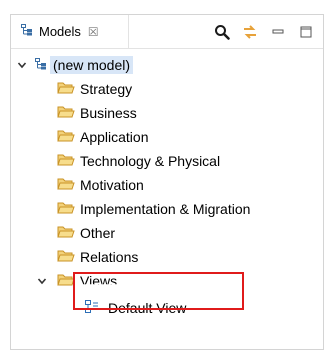 Image resolution: width=331 pixels, height=361 pixels. What do you see at coordinates (167, 113) in the screenshot?
I see `folder-business: Business` at bounding box center [167, 113].